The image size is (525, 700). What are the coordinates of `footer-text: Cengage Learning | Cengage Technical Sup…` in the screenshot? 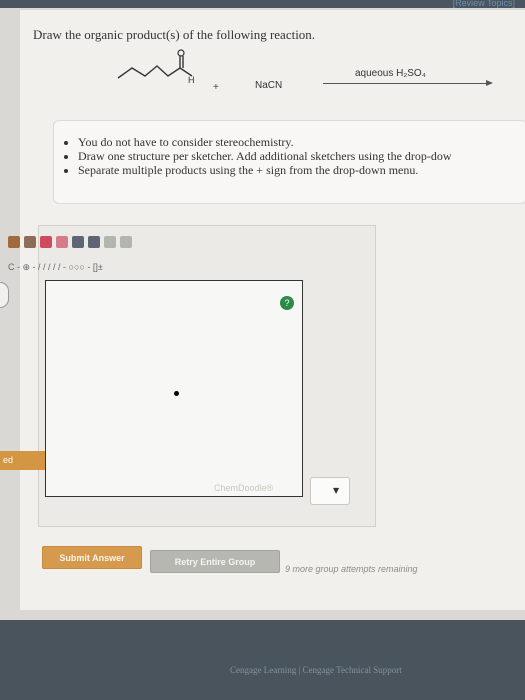 It's located at (316, 670).